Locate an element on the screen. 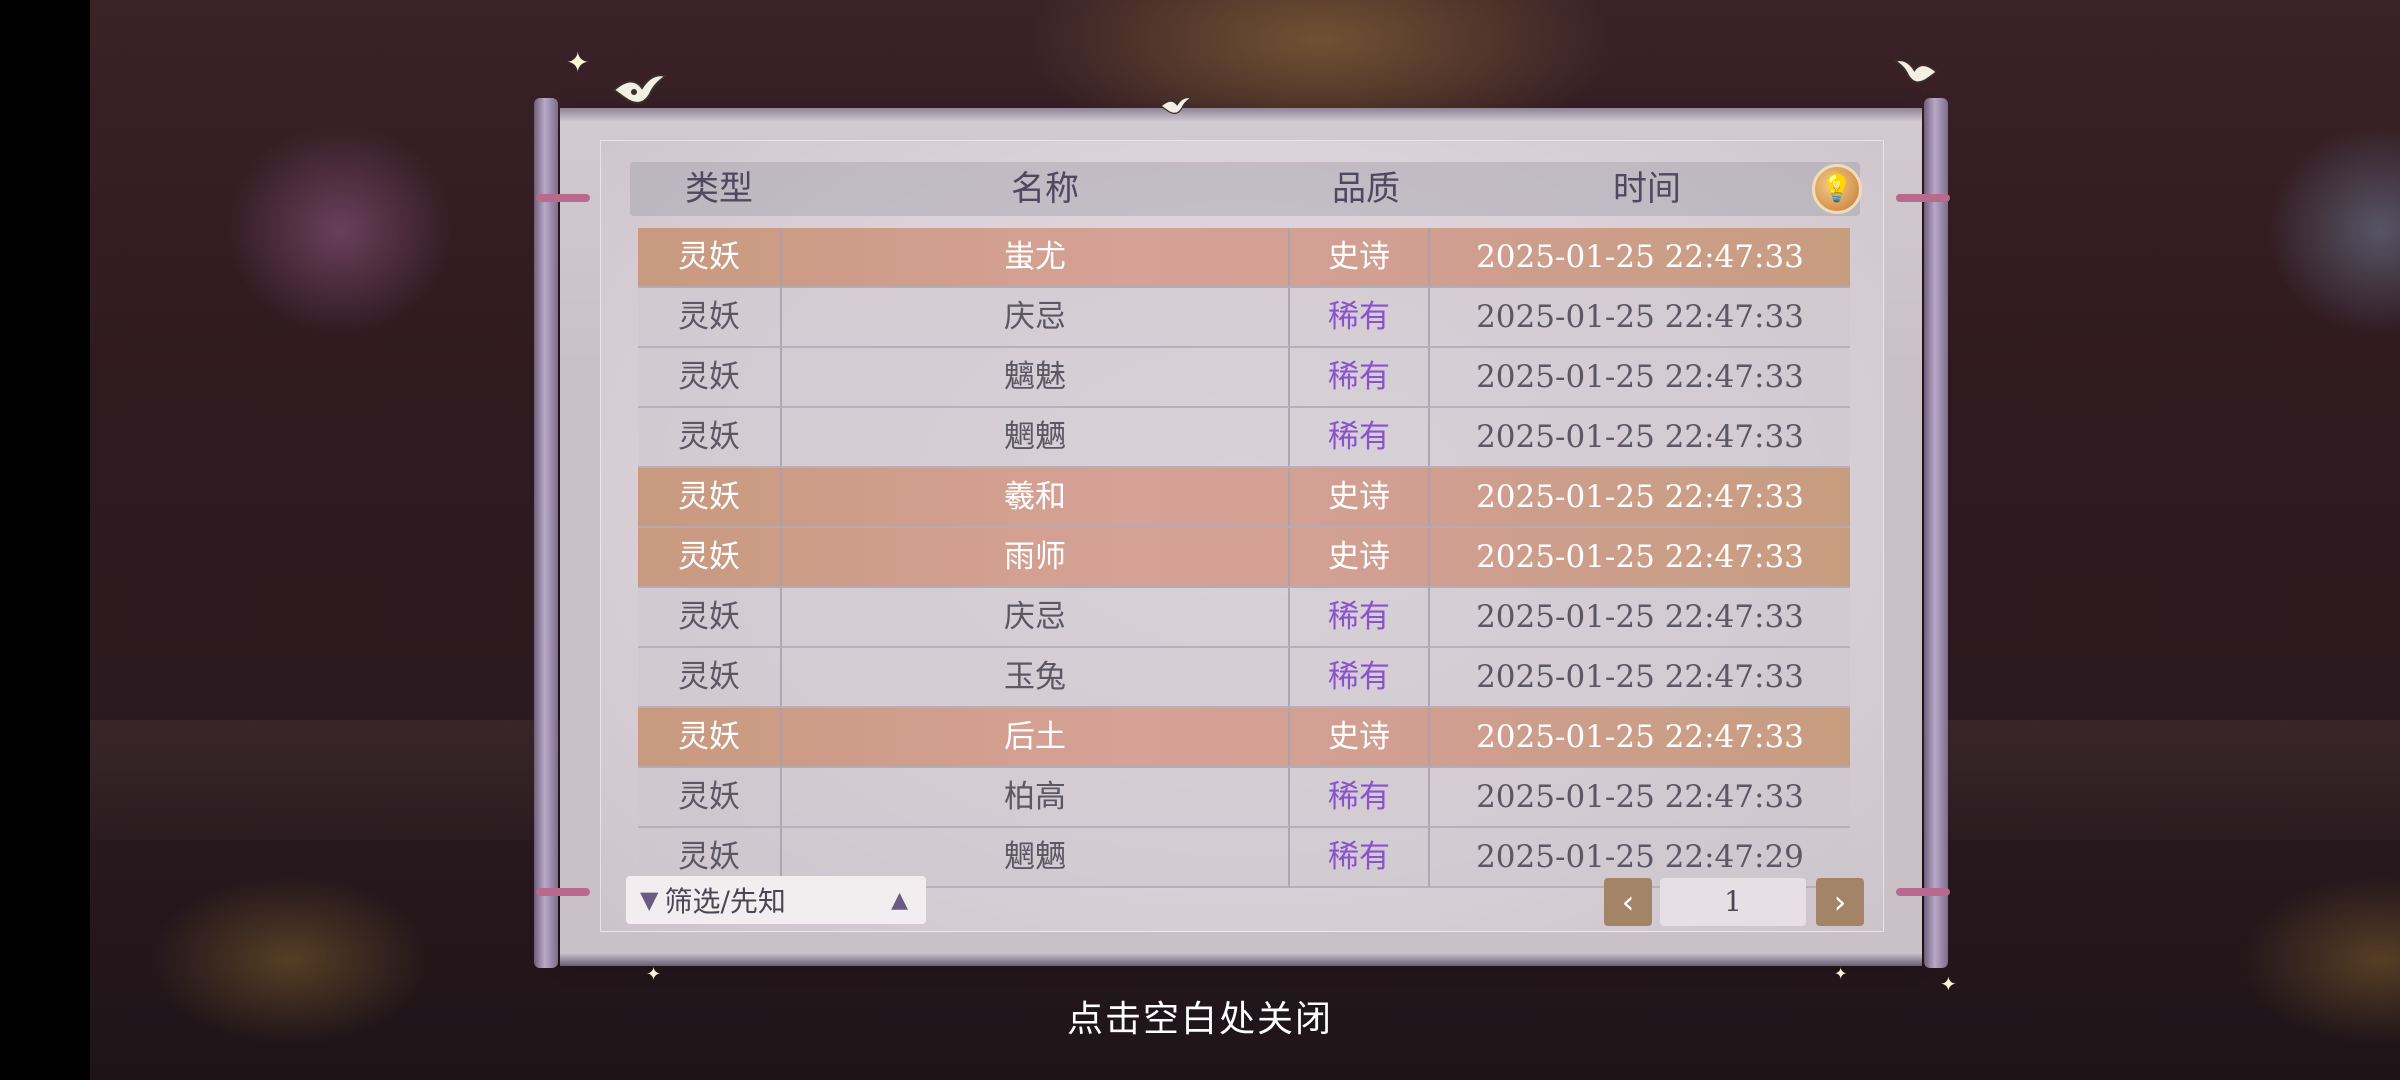  table-row: 灵妖 魑魅 稀有 2025-01-25 22:47:33 is located at coordinates (1244, 378).